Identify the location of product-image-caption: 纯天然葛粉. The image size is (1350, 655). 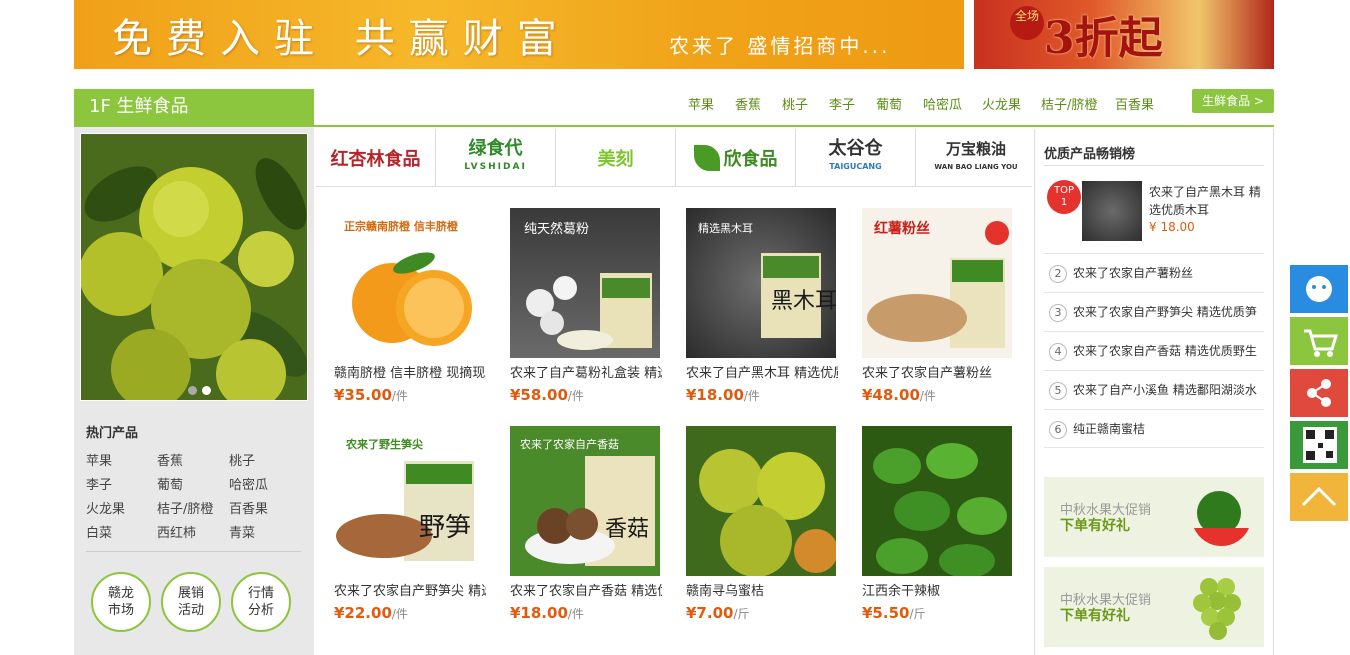
(557, 229).